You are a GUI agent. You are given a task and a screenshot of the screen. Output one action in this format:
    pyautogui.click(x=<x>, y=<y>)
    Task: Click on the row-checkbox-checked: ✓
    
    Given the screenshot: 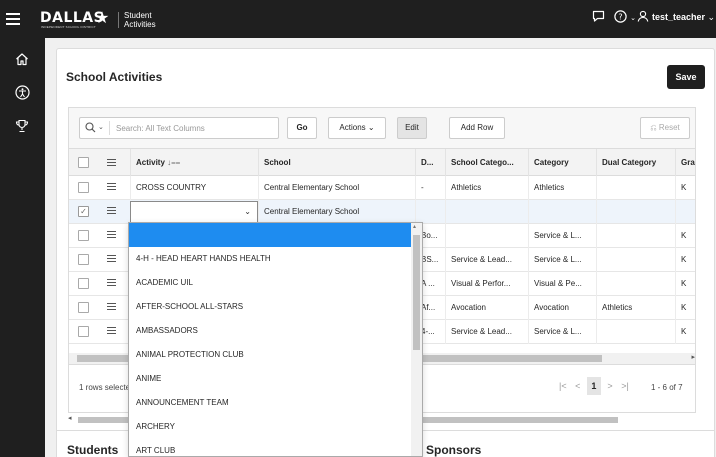 What is the action you would take?
    pyautogui.click(x=83, y=211)
    